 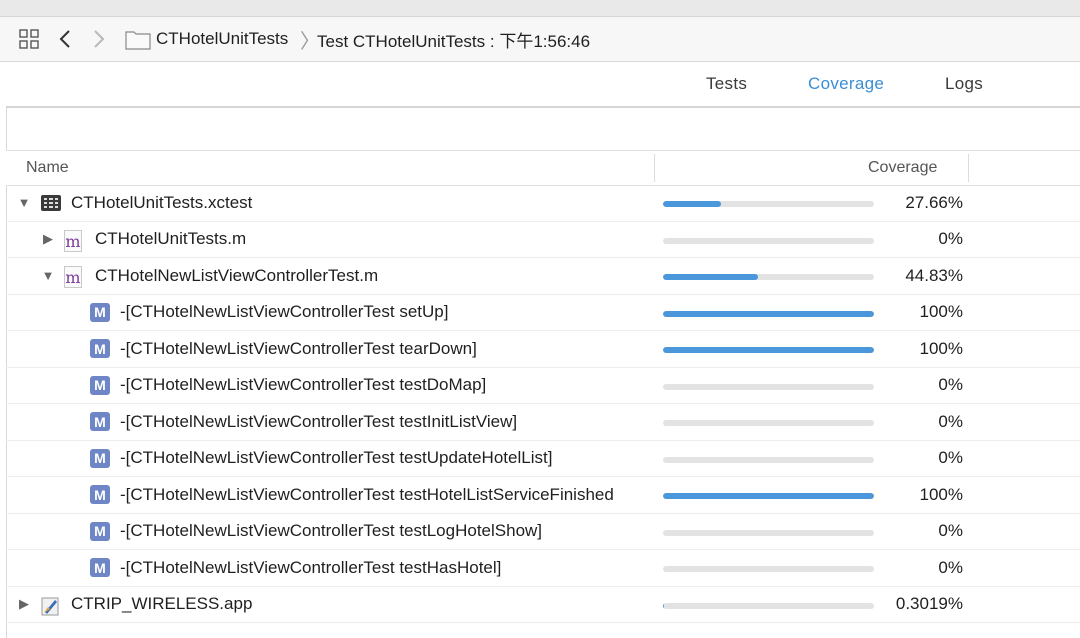 I want to click on xctest-bundle-icon, so click(x=51, y=203).